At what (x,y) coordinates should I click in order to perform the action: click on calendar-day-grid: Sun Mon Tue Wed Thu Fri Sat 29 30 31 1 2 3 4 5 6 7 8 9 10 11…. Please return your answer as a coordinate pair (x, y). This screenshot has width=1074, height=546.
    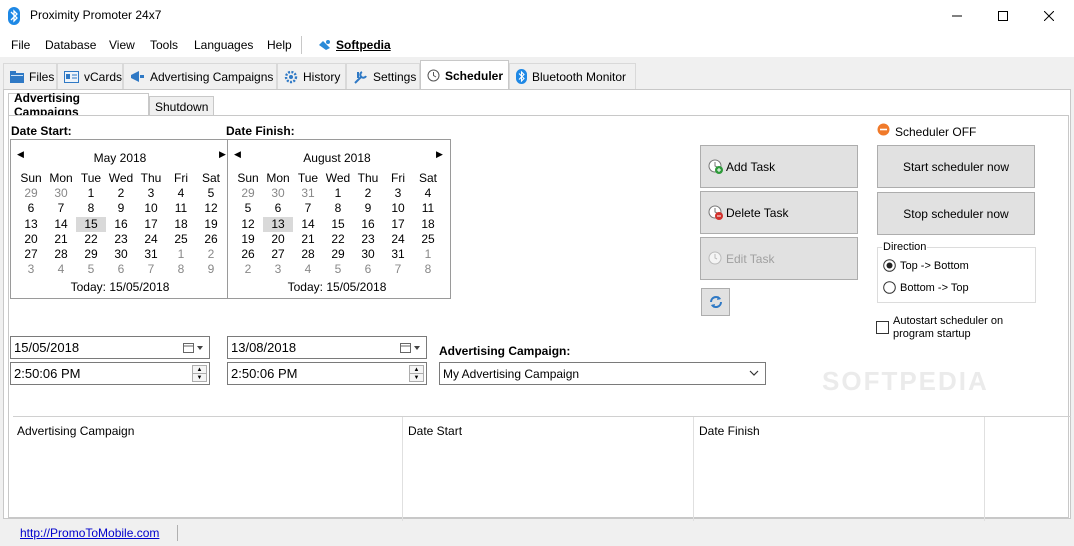
    Looking at the image, I should click on (338, 224).